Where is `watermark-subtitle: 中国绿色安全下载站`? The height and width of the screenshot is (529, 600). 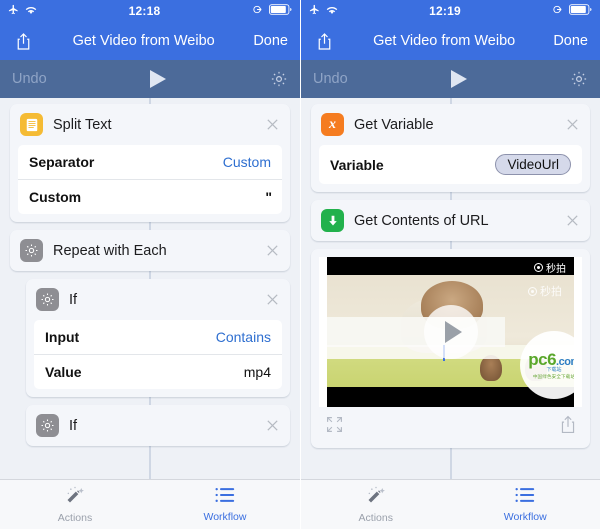
watermark-subtitle: 中国绿色安全下载站 is located at coordinates (554, 376).